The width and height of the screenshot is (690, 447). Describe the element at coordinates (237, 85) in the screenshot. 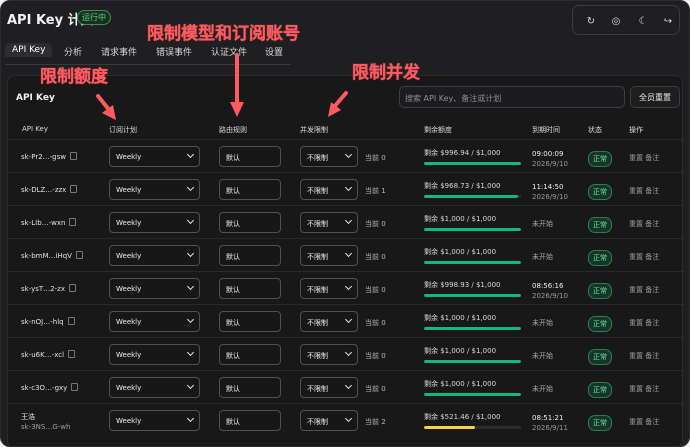

I see `arrow-model-sub` at that location.